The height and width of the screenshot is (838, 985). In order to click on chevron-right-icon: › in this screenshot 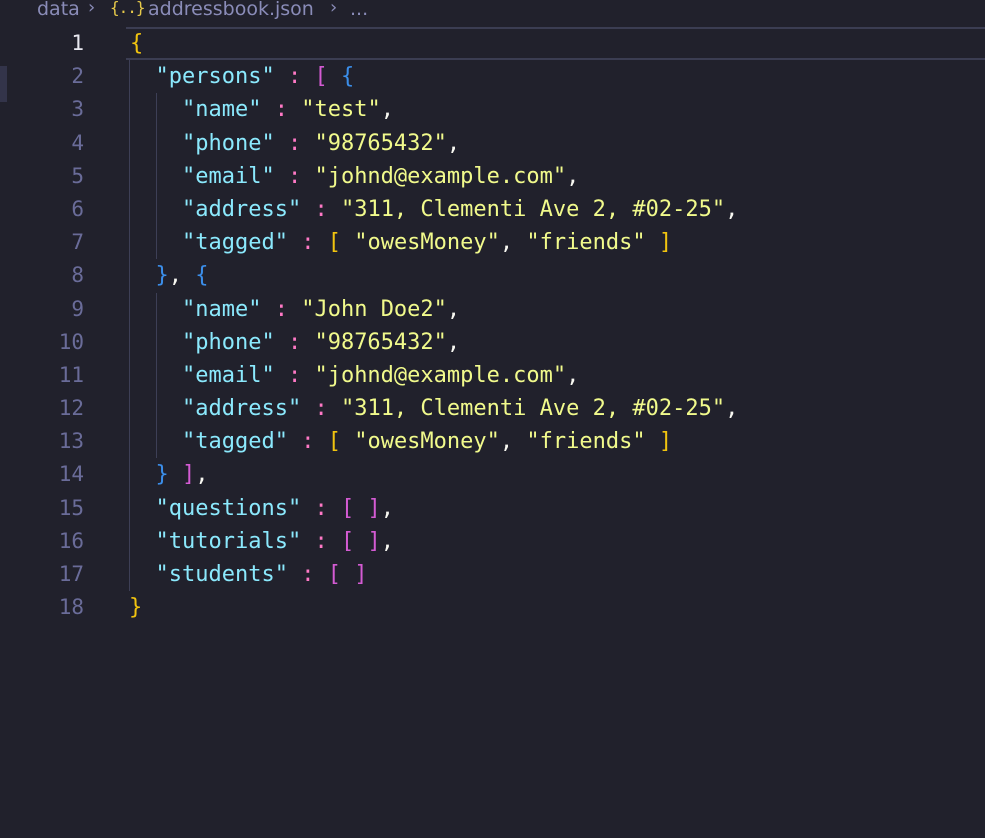, I will do `click(334, 9)`.